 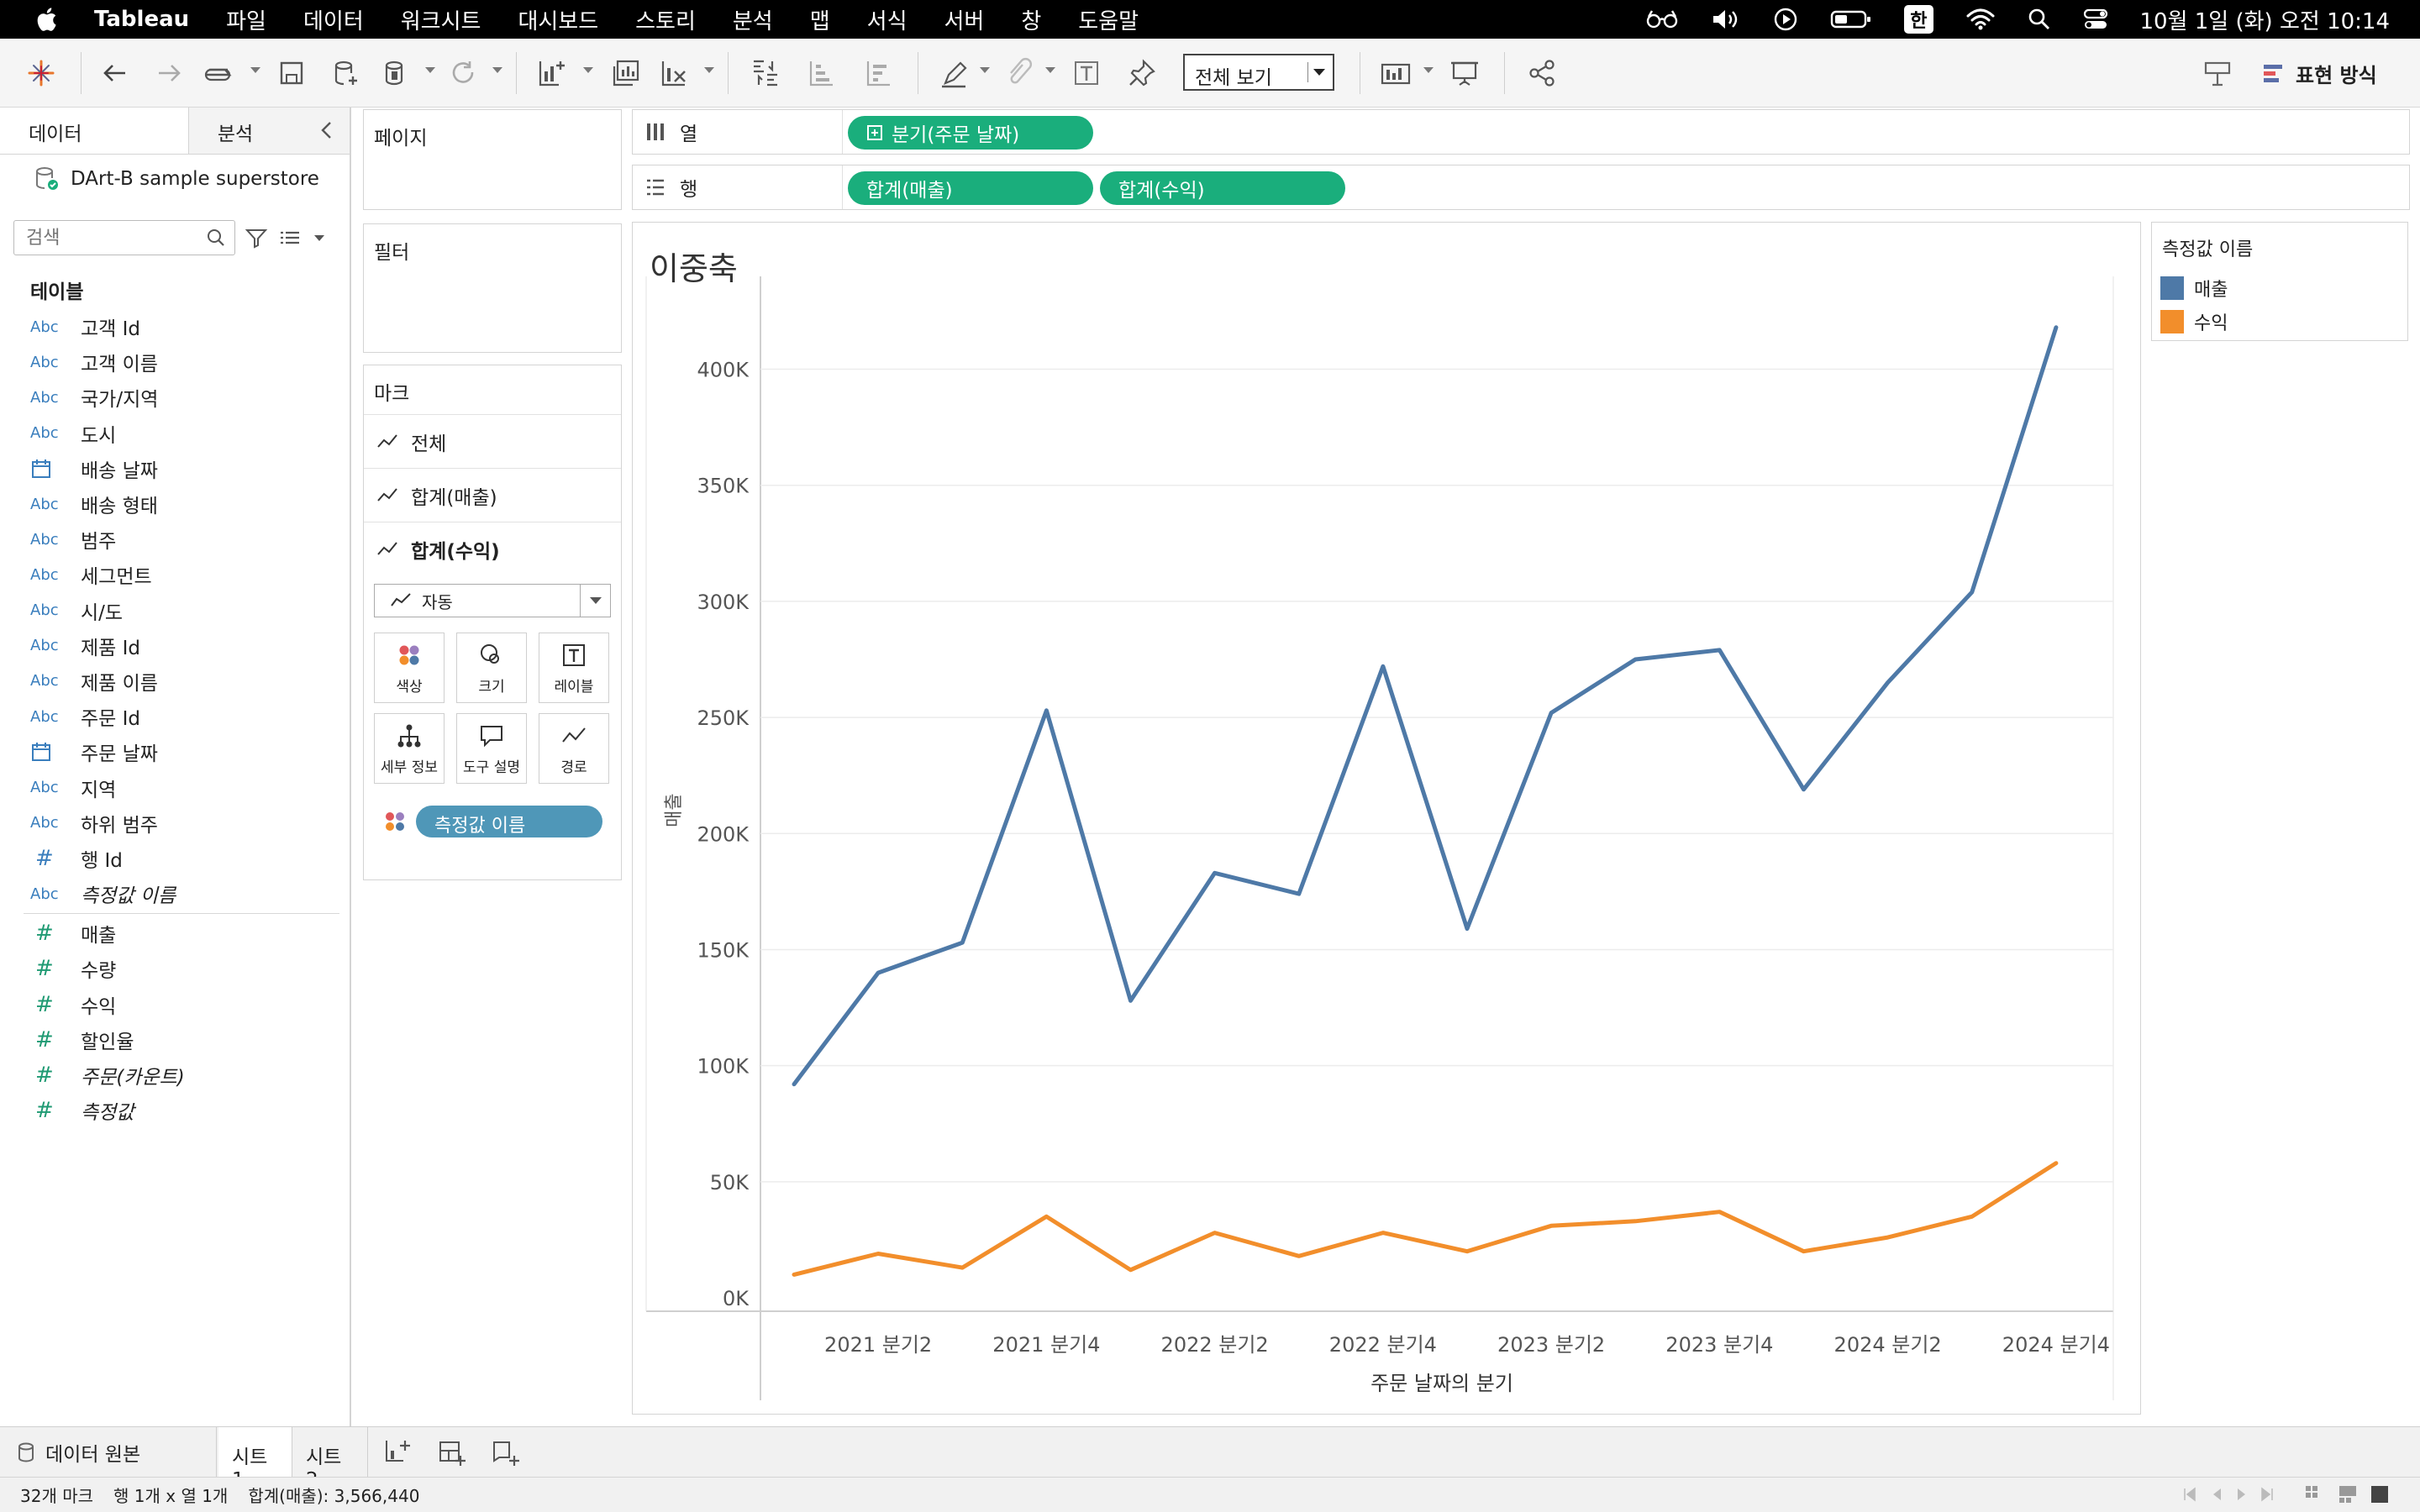 I want to click on pages-shelf: 페이지, so click(x=493, y=159).